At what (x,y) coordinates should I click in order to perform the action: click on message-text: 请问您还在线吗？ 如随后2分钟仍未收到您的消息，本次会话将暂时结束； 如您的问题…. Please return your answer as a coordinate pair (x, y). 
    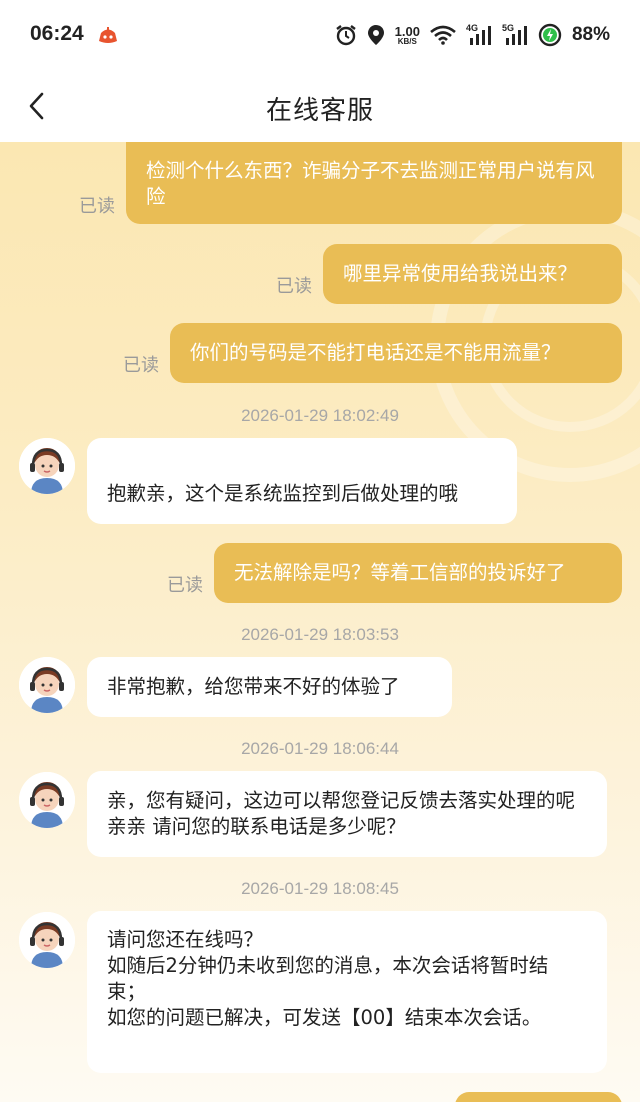
    Looking at the image, I should click on (328, 978).